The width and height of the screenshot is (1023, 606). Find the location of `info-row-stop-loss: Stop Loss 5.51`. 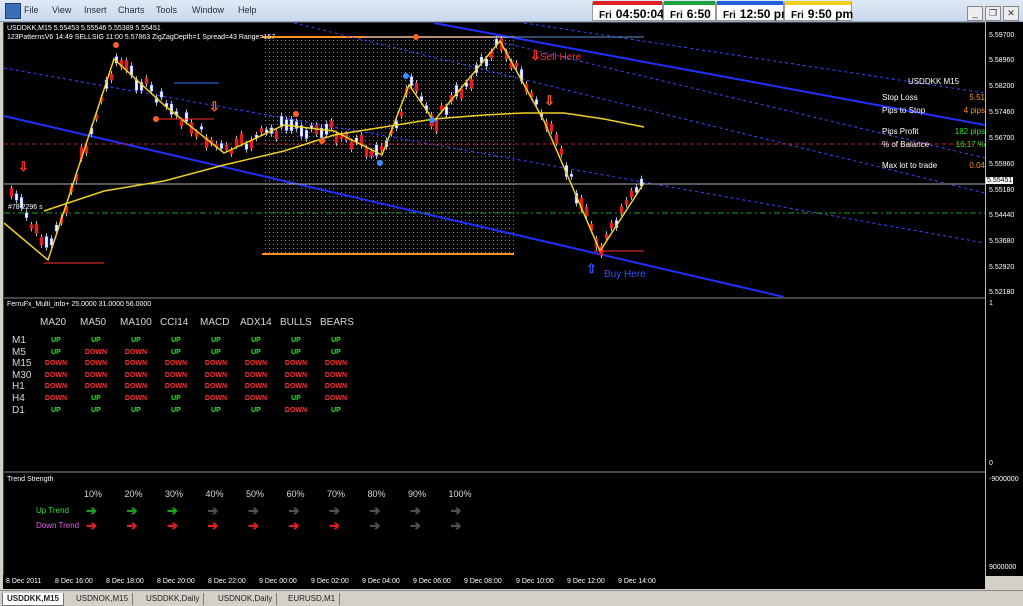

info-row-stop-loss: Stop Loss 5.51 is located at coordinates (933, 97).